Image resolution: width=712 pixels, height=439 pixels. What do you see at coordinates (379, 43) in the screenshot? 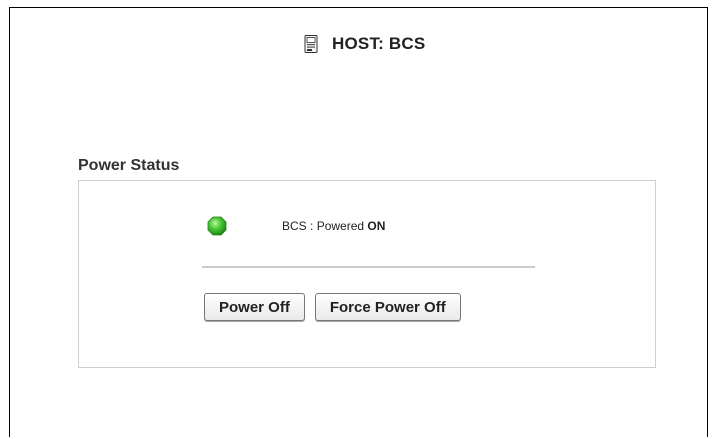
I see `host-title: HOST: BCS` at bounding box center [379, 43].